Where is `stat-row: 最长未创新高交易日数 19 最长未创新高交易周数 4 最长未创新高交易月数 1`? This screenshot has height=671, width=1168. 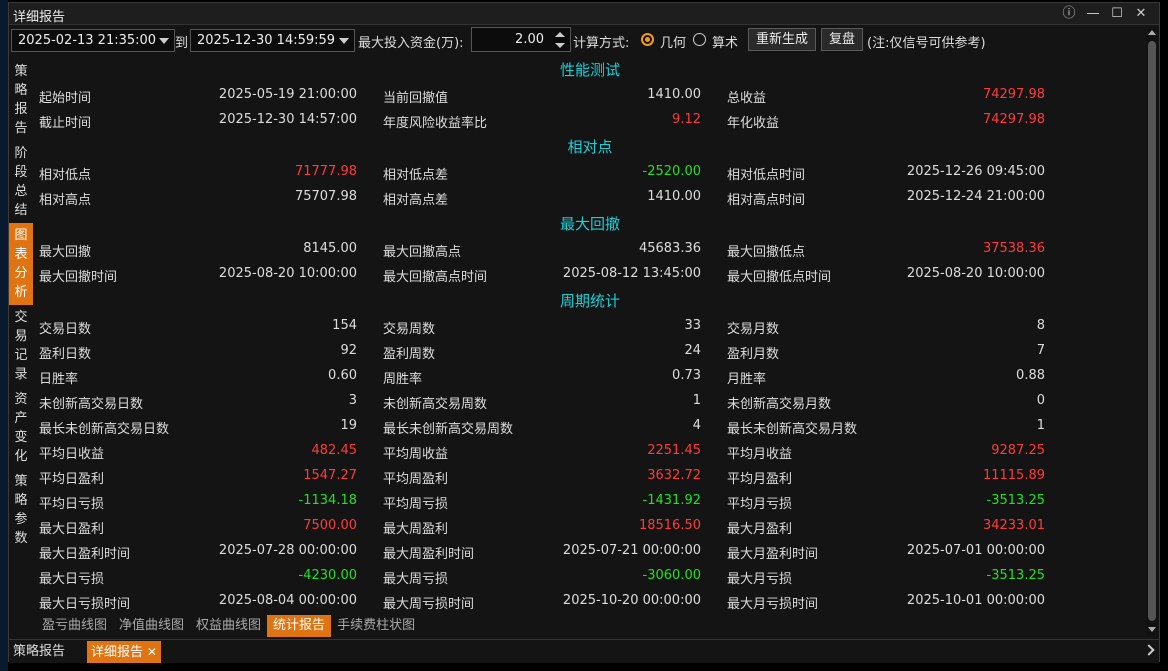 stat-row: 最长未创新高交易日数 19 最长未创新高交易周数 4 最长未创新高交易月数 1 is located at coordinates (586, 427).